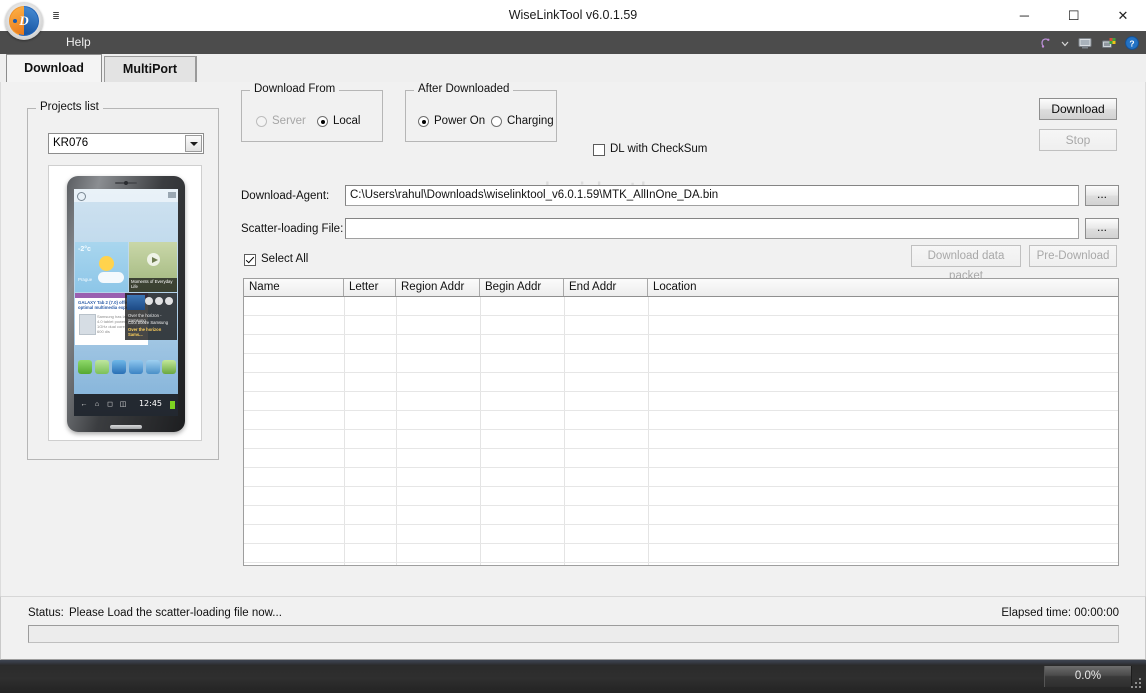 The width and height of the screenshot is (1146, 693). What do you see at coordinates (460, 121) in the screenshot?
I see `radio-label: Power On` at bounding box center [460, 121].